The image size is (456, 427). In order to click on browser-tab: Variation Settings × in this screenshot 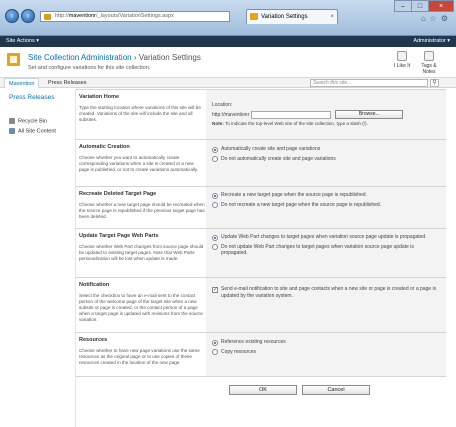, I will do `click(292, 16)`.